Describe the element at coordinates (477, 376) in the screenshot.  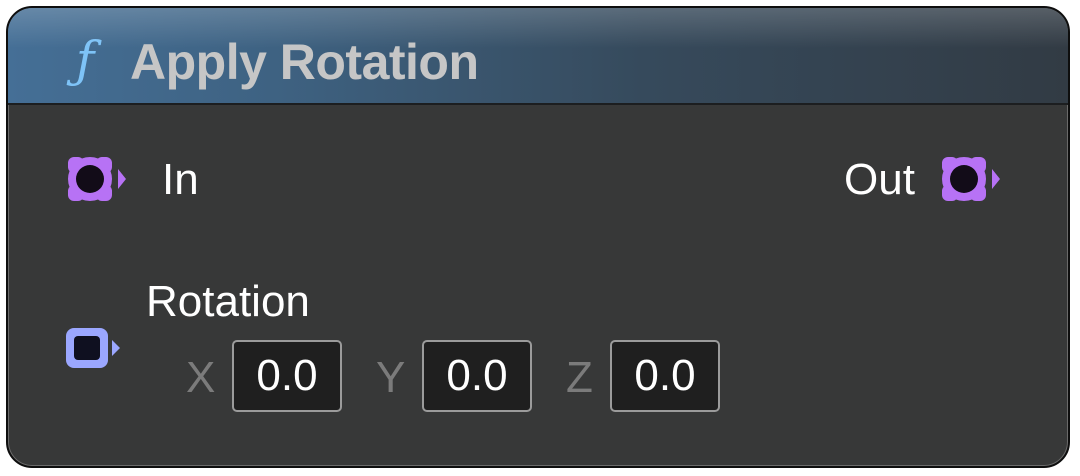
I see `rotation-y-field: 0.0` at that location.